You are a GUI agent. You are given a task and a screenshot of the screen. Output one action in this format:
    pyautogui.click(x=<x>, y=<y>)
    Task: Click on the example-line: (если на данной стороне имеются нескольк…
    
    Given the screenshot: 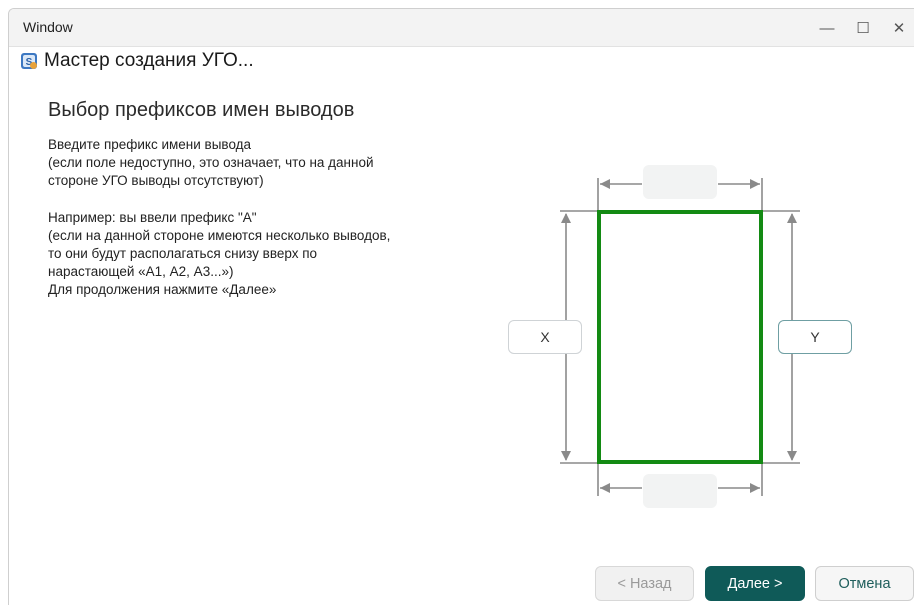 What is the action you would take?
    pyautogui.click(x=219, y=235)
    